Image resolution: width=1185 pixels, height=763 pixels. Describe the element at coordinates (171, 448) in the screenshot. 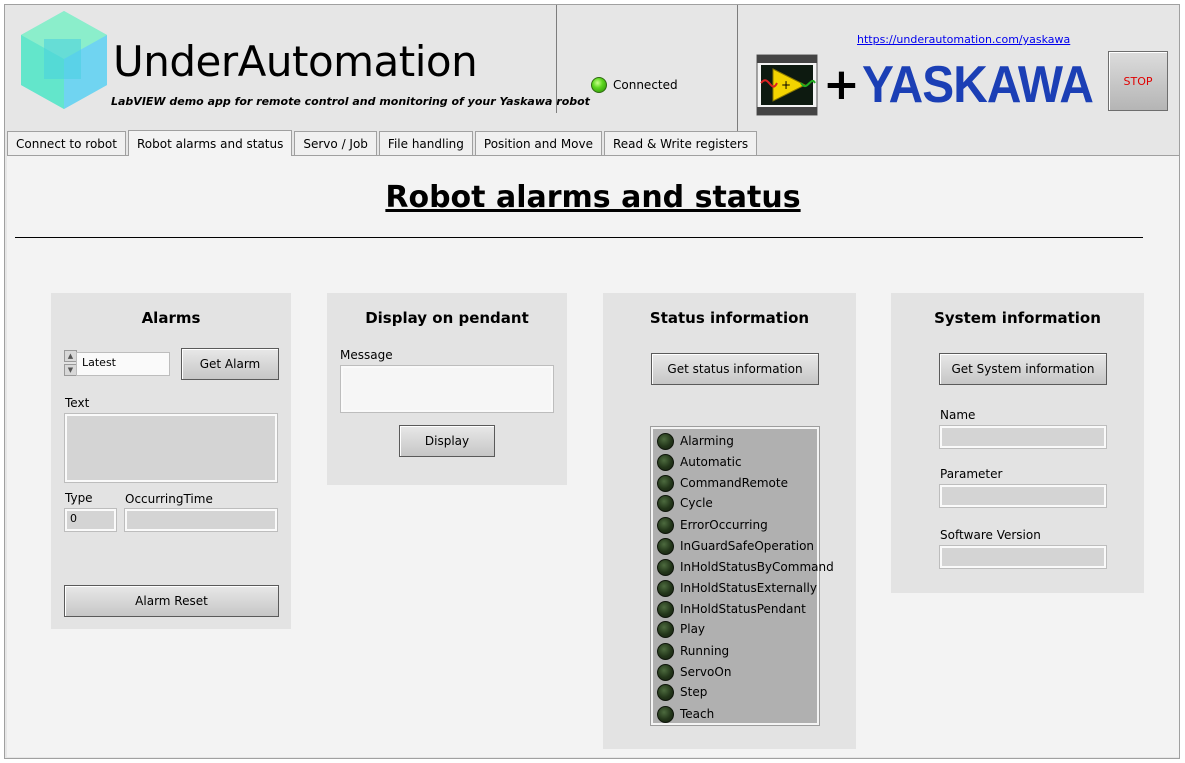

I see `alarm-text-field` at that location.